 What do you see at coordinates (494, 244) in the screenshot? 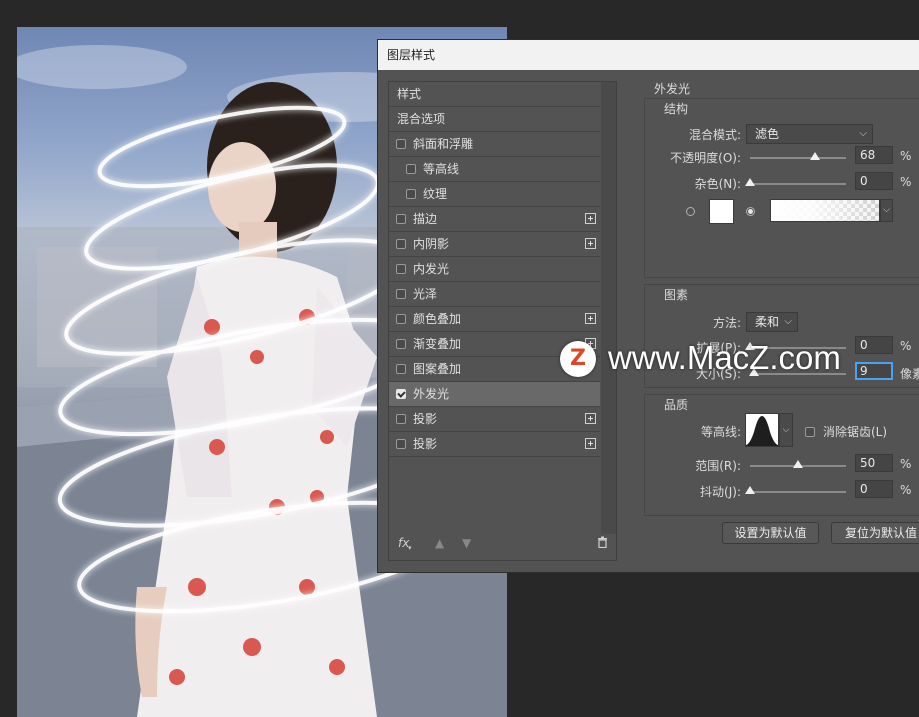
I see `style-list-item: 内阴影` at bounding box center [494, 244].